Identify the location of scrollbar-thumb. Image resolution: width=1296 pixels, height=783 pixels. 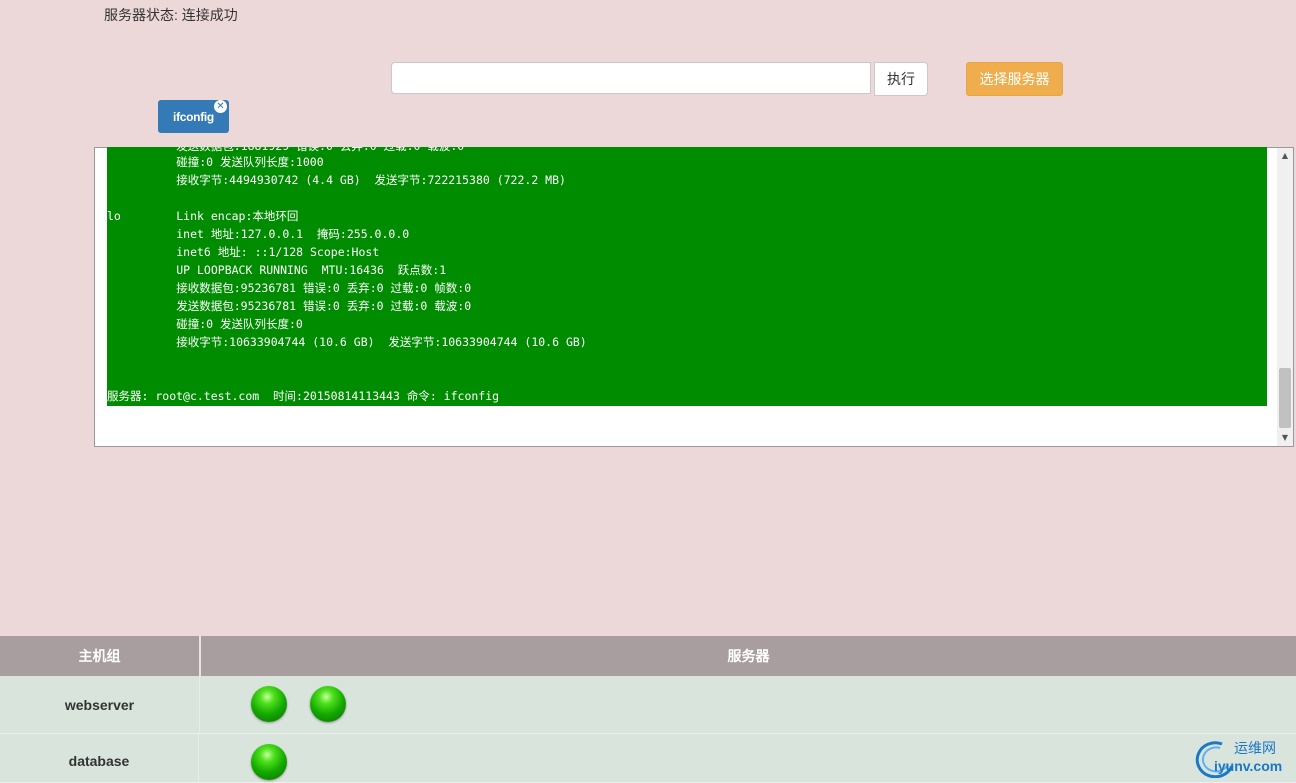
(1285, 398).